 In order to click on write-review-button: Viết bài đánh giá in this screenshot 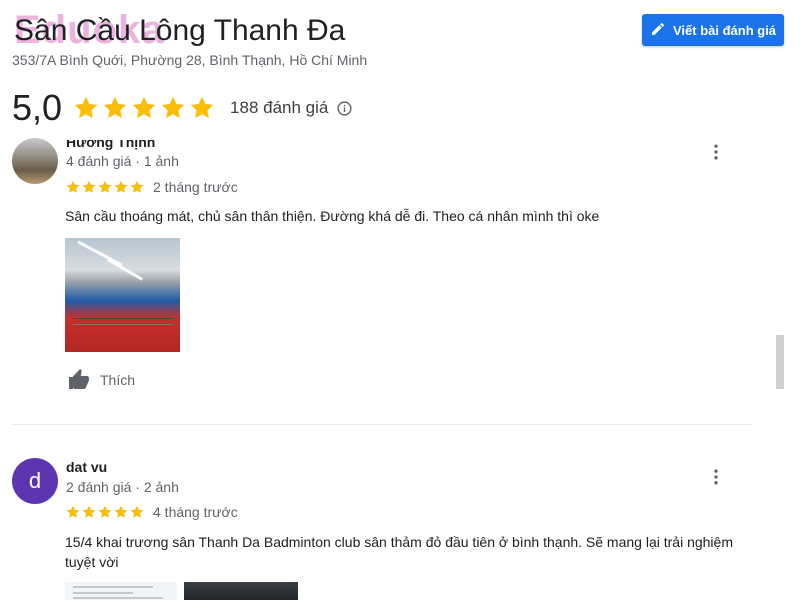, I will do `click(713, 30)`.